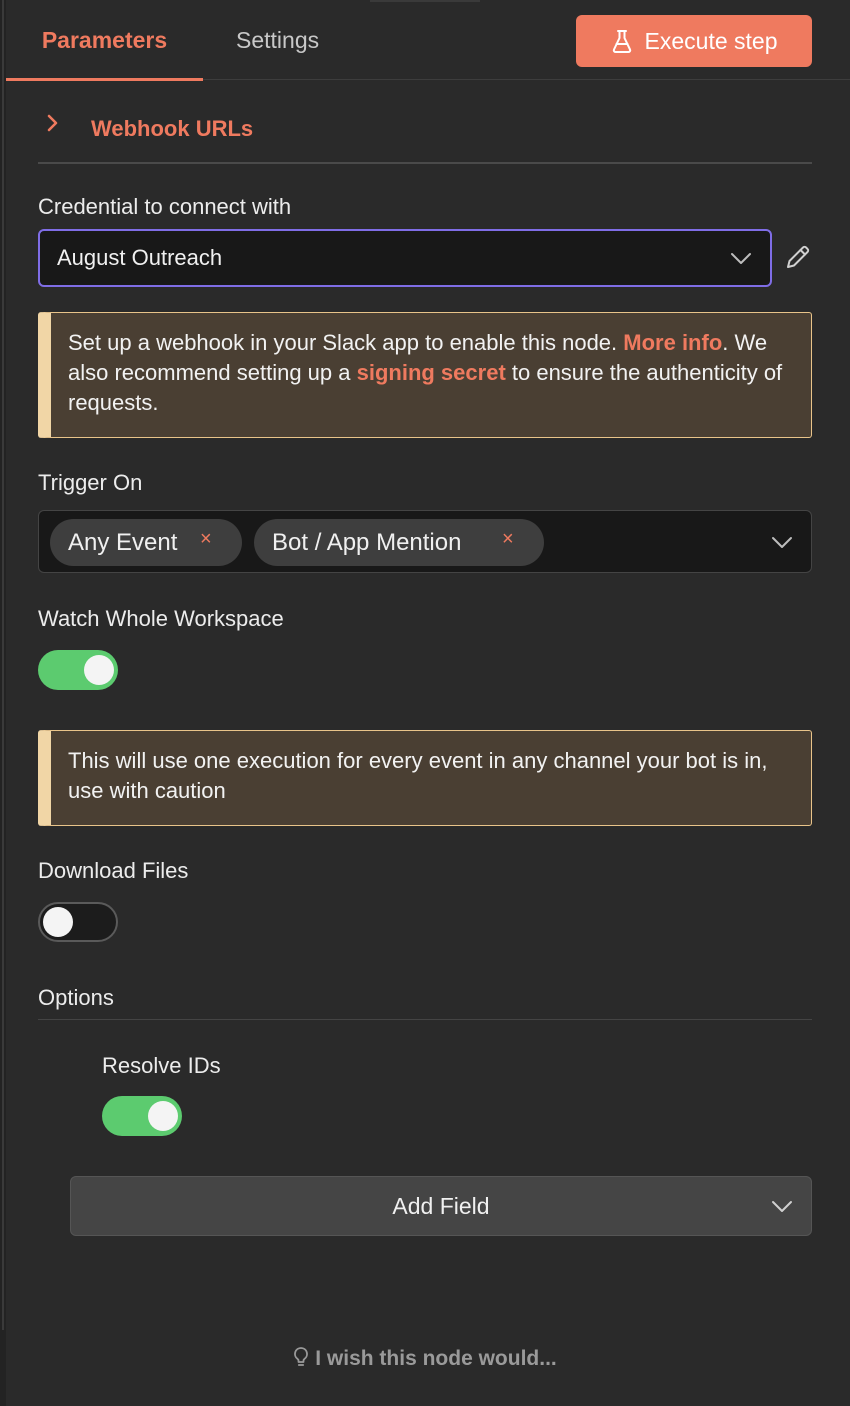  What do you see at coordinates (3, 703) in the screenshot?
I see `panel-left-border` at bounding box center [3, 703].